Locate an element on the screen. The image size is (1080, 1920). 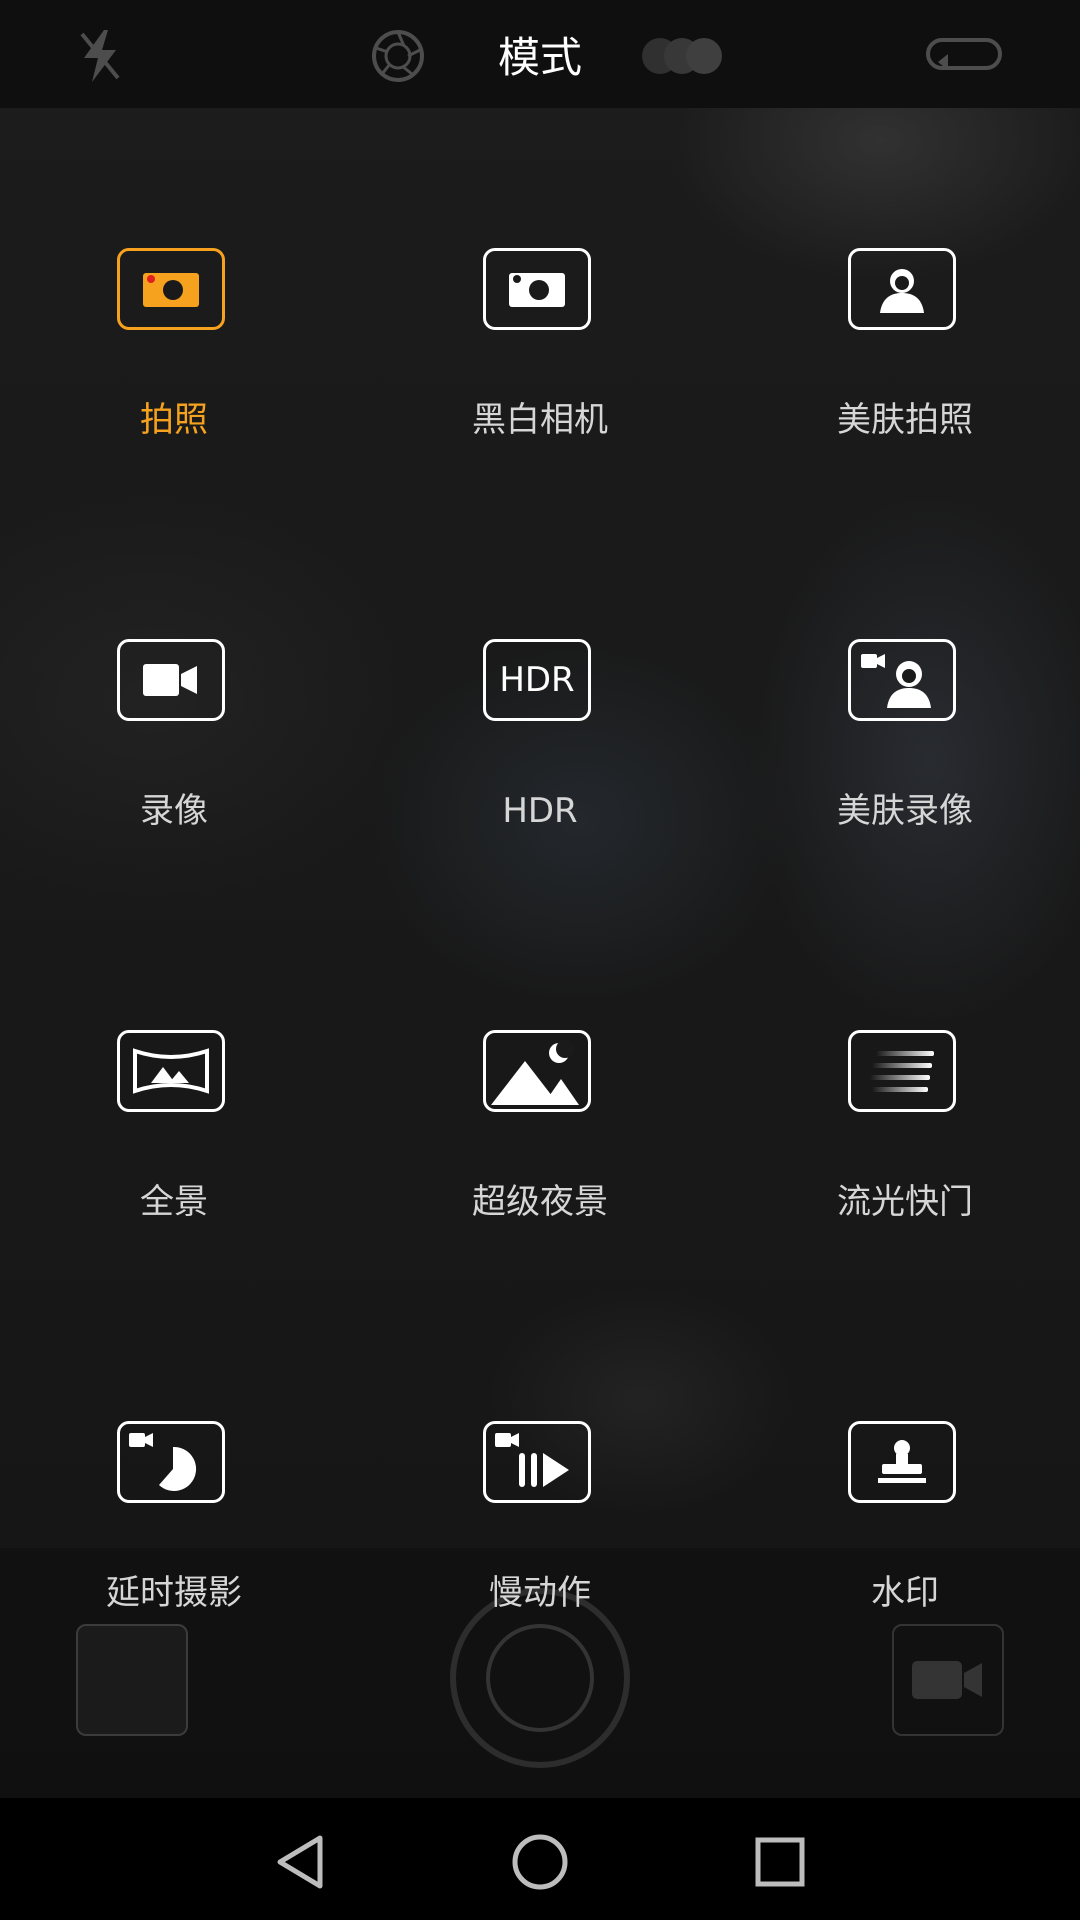
mode-light-painting: 流光快门 is located at coordinates (905, 1056).